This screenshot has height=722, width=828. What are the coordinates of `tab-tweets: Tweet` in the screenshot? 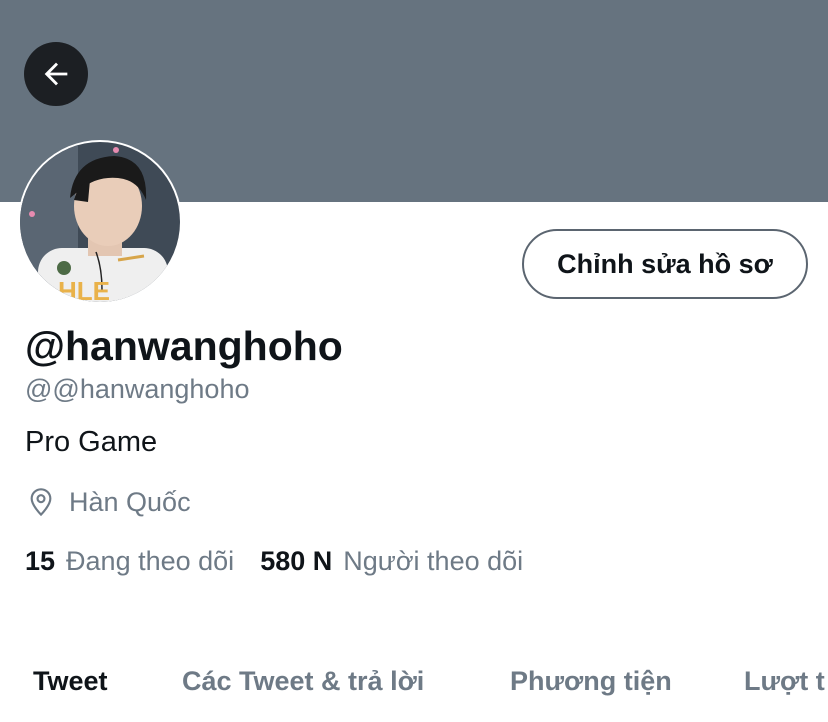 It's located at (70, 681).